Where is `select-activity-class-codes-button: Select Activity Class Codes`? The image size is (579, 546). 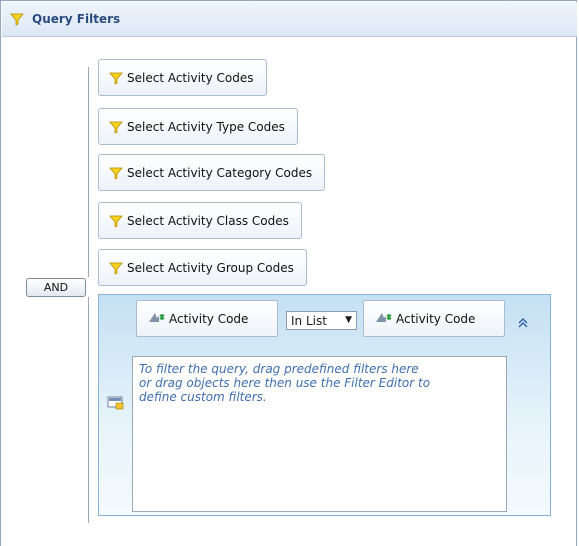
select-activity-class-codes-button: Select Activity Class Codes is located at coordinates (200, 220).